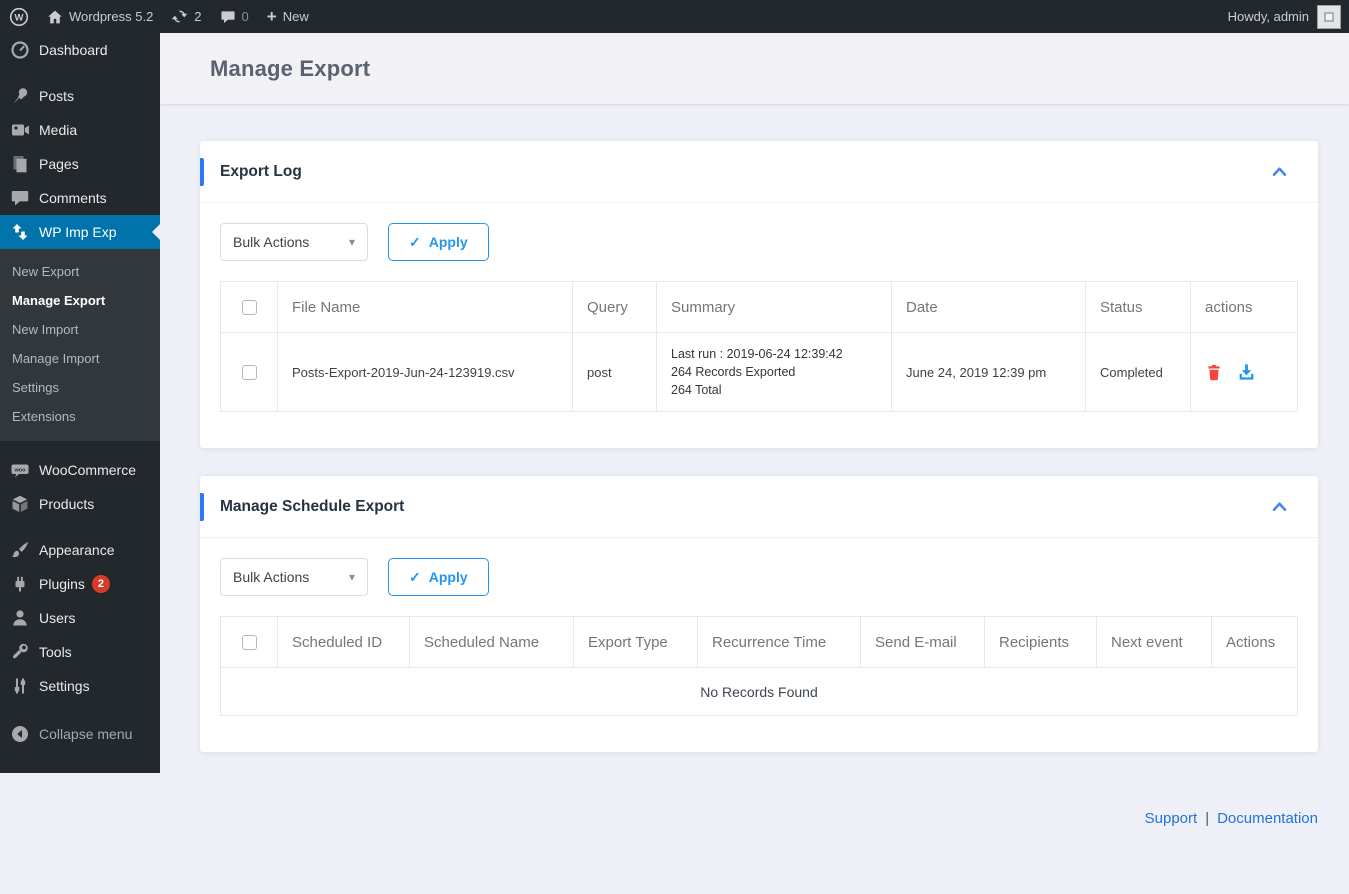  I want to click on submenu-new-export: New Export, so click(80, 271).